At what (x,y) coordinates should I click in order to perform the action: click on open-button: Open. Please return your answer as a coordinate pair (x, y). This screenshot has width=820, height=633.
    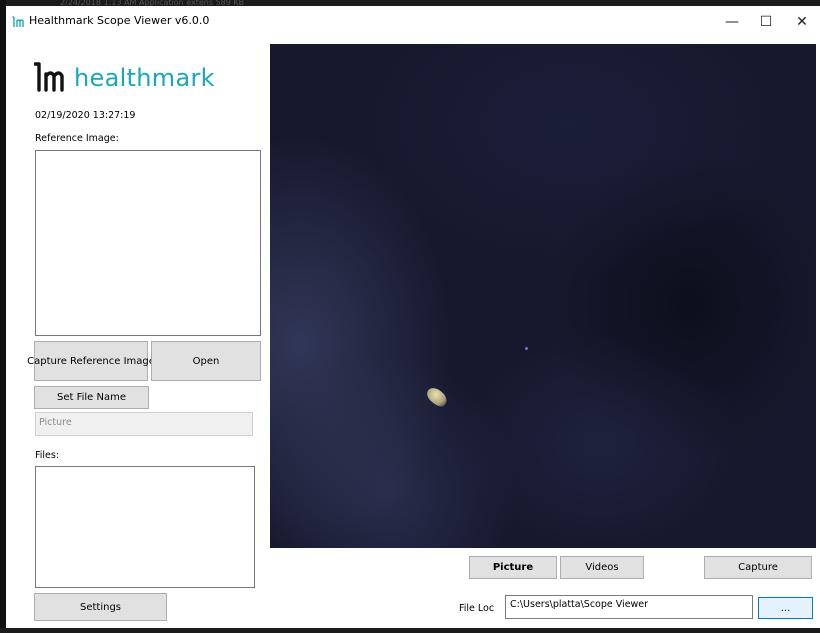
    Looking at the image, I should click on (206, 361).